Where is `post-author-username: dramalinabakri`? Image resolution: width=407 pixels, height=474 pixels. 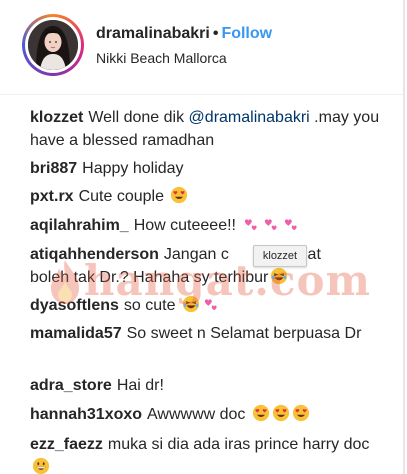
post-author-username: dramalinabakri is located at coordinates (153, 33).